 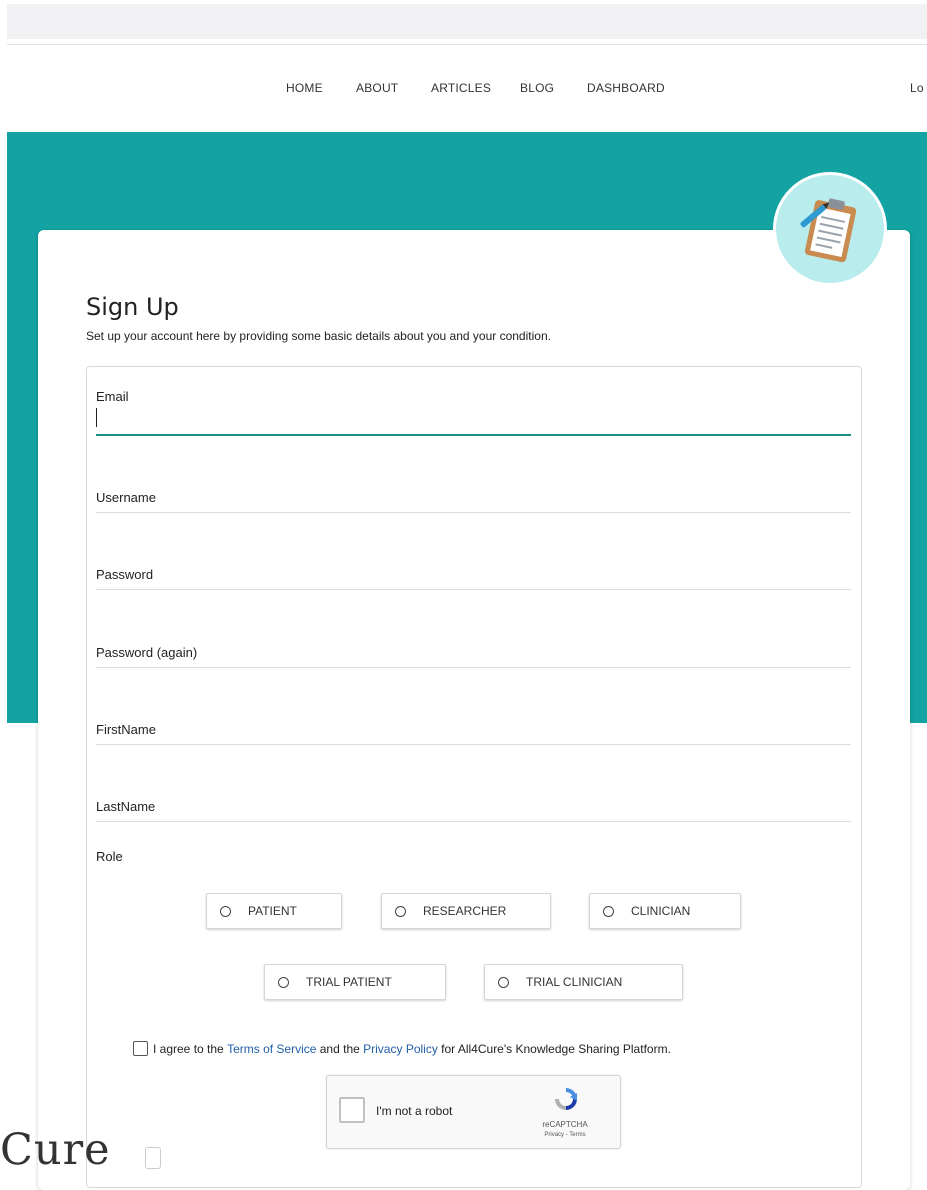 I want to click on lastname-field, so click(x=473, y=821).